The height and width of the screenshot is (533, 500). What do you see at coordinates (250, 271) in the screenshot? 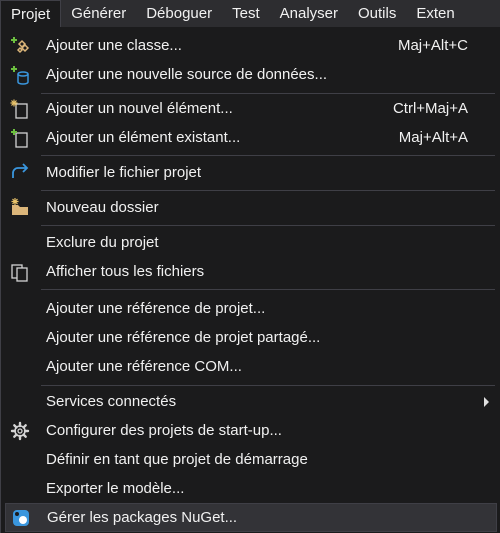
I see `menu-item-show-all-files: Afficher tous les fichiers` at bounding box center [250, 271].